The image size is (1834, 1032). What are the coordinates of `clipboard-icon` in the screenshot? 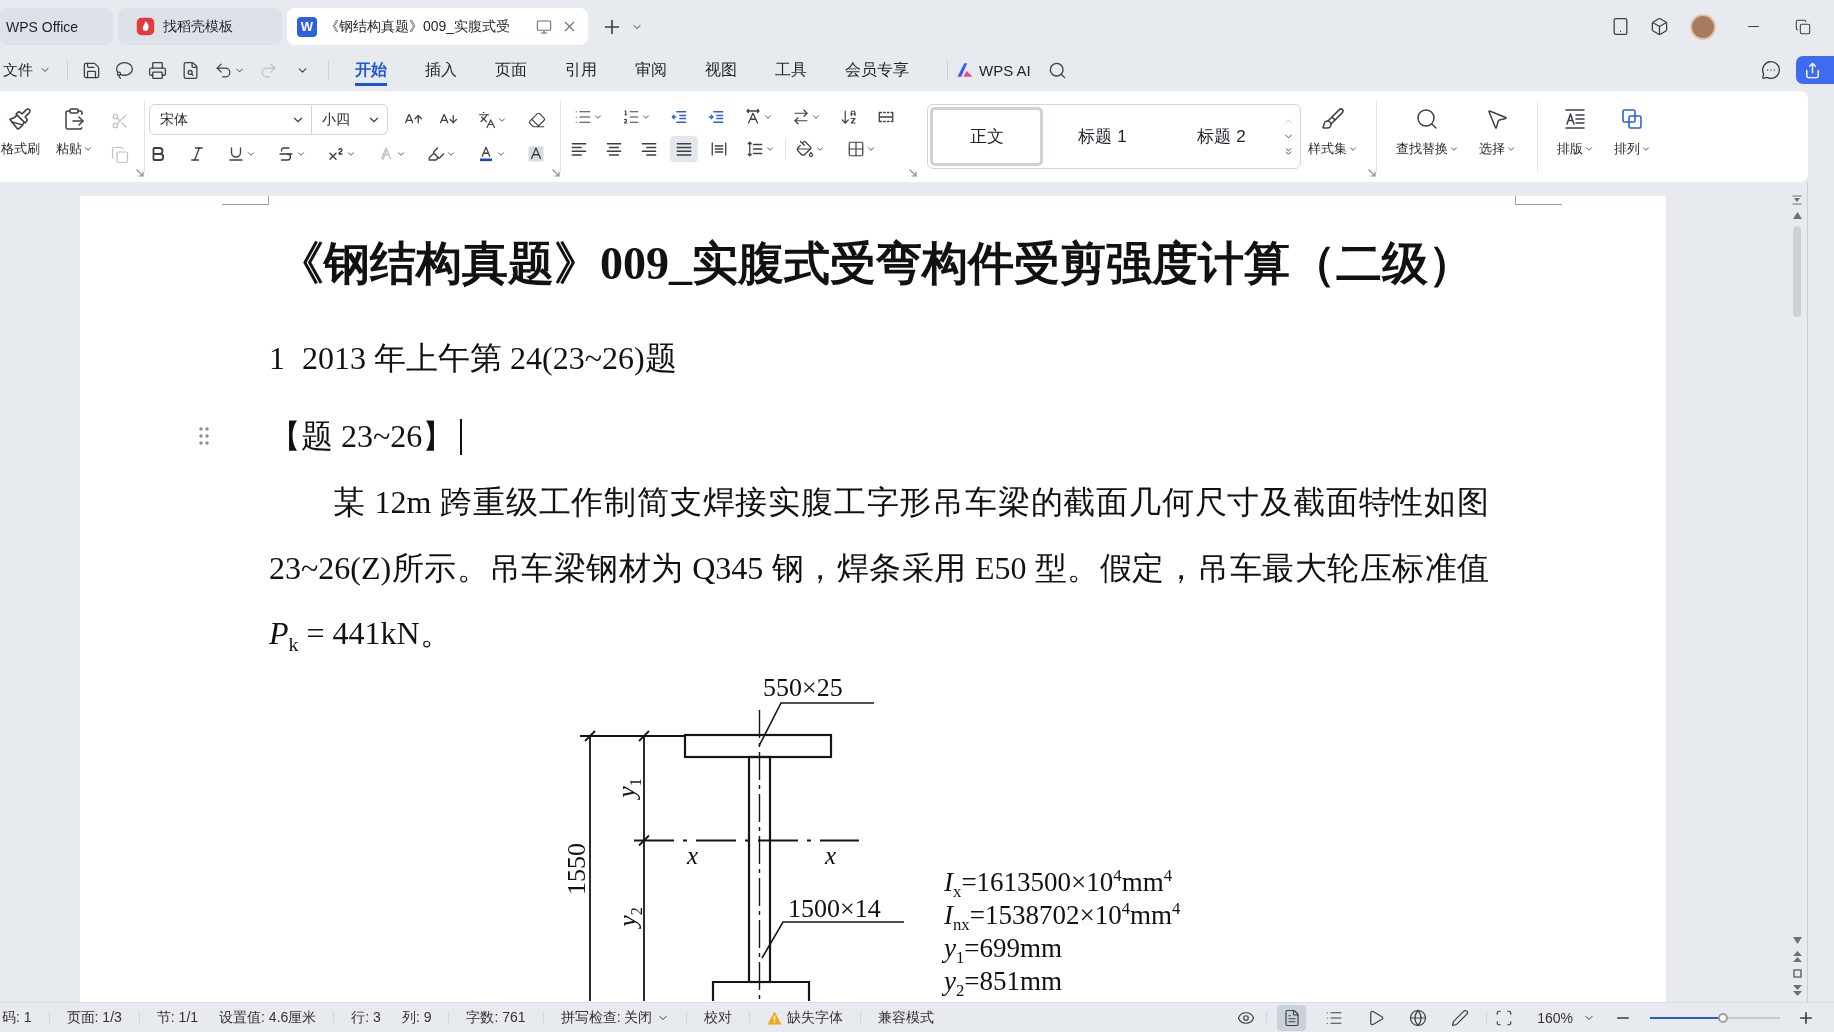 It's located at (74, 119).